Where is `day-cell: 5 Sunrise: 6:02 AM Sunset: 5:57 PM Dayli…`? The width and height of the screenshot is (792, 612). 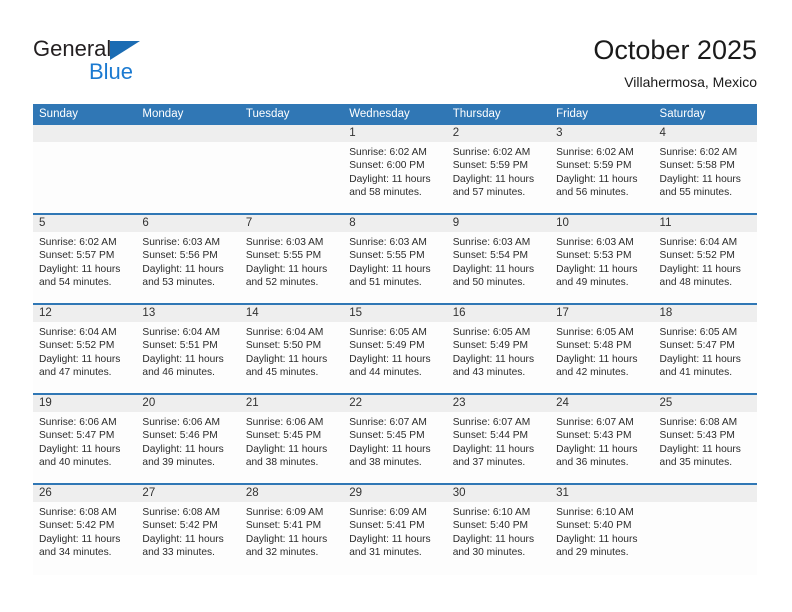 day-cell: 5 Sunrise: 6:02 AM Sunset: 5:57 PM Dayli… is located at coordinates (85, 259).